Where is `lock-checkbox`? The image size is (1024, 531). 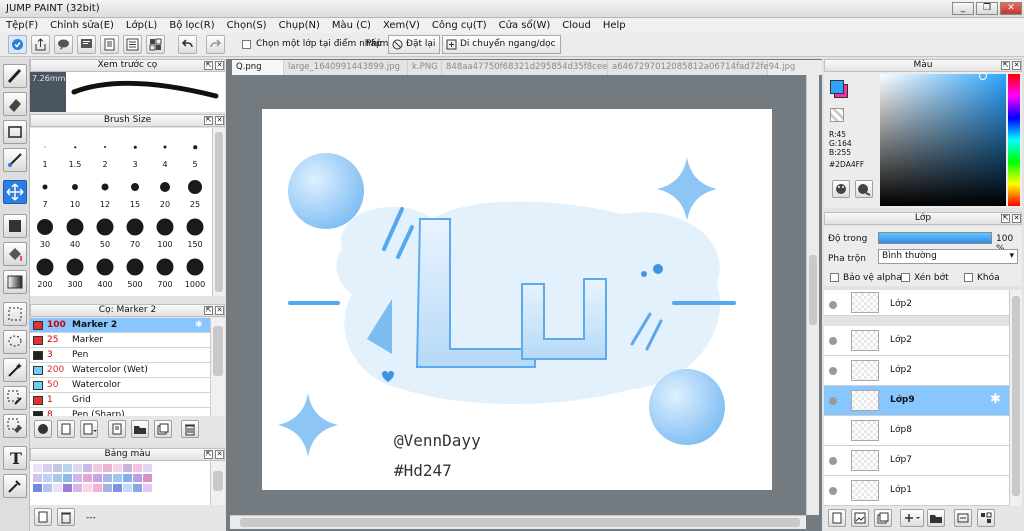
lock-checkbox is located at coordinates (968, 277).